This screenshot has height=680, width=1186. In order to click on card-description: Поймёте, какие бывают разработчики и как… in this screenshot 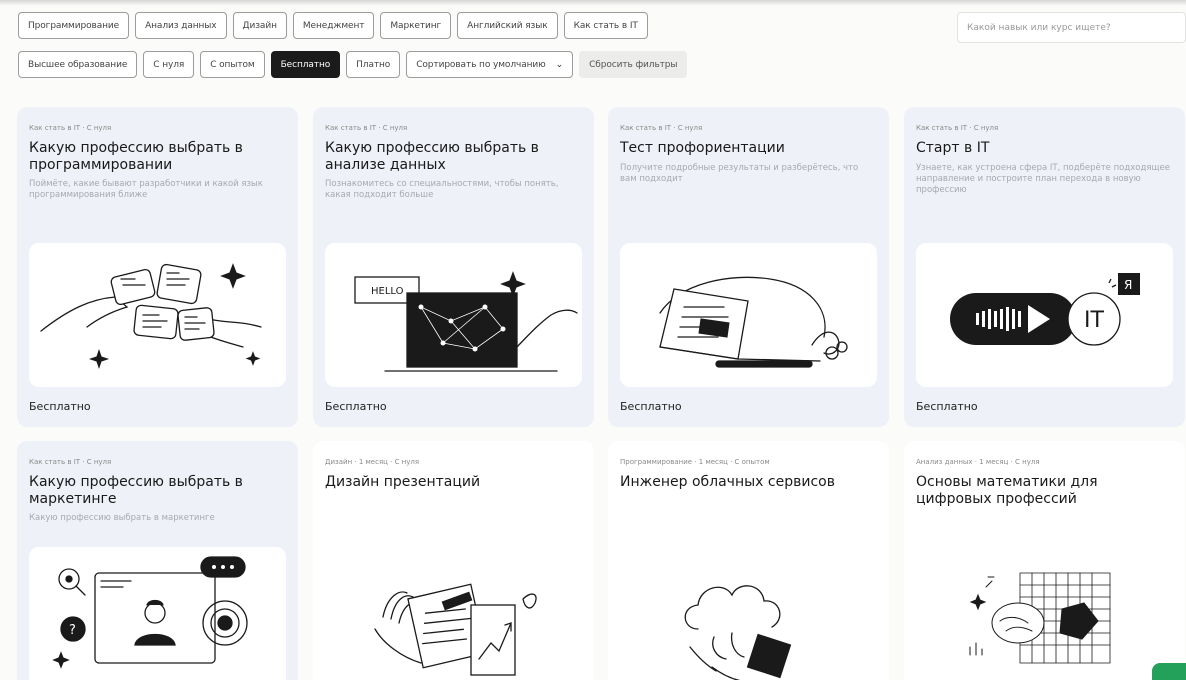, I will do `click(146, 189)`.